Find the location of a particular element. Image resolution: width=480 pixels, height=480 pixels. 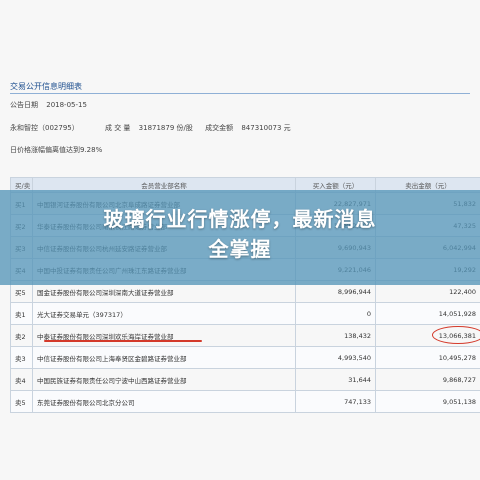

banner-line-1: 玻璃行业行情涨停，最新消息 is located at coordinates (240, 219).